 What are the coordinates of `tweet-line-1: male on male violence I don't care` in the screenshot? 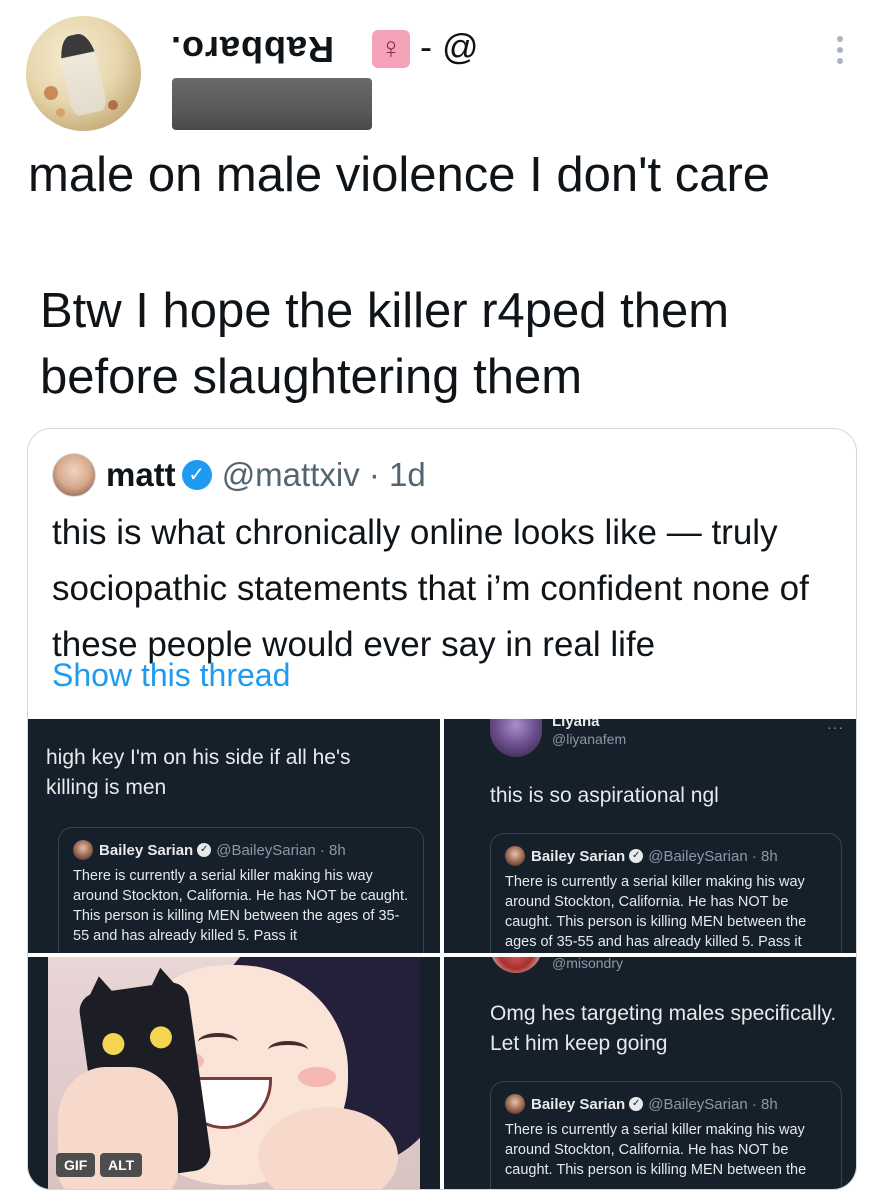 It's located at (399, 175).